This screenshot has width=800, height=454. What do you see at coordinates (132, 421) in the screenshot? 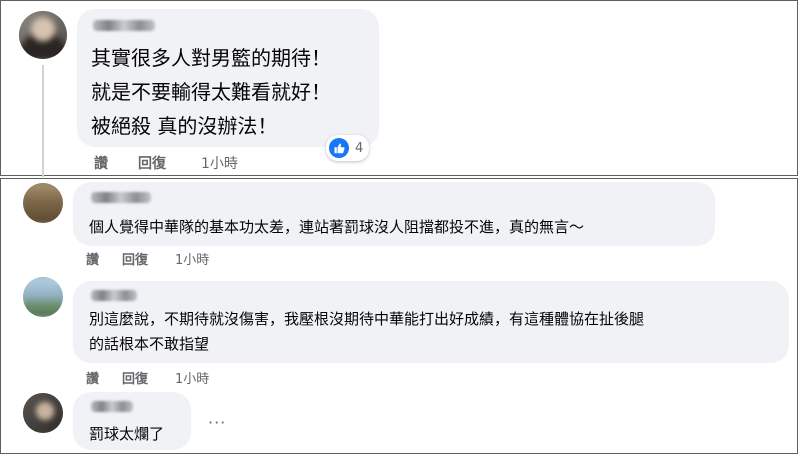
I see `comment-bubble: 罰球太爛了` at bounding box center [132, 421].